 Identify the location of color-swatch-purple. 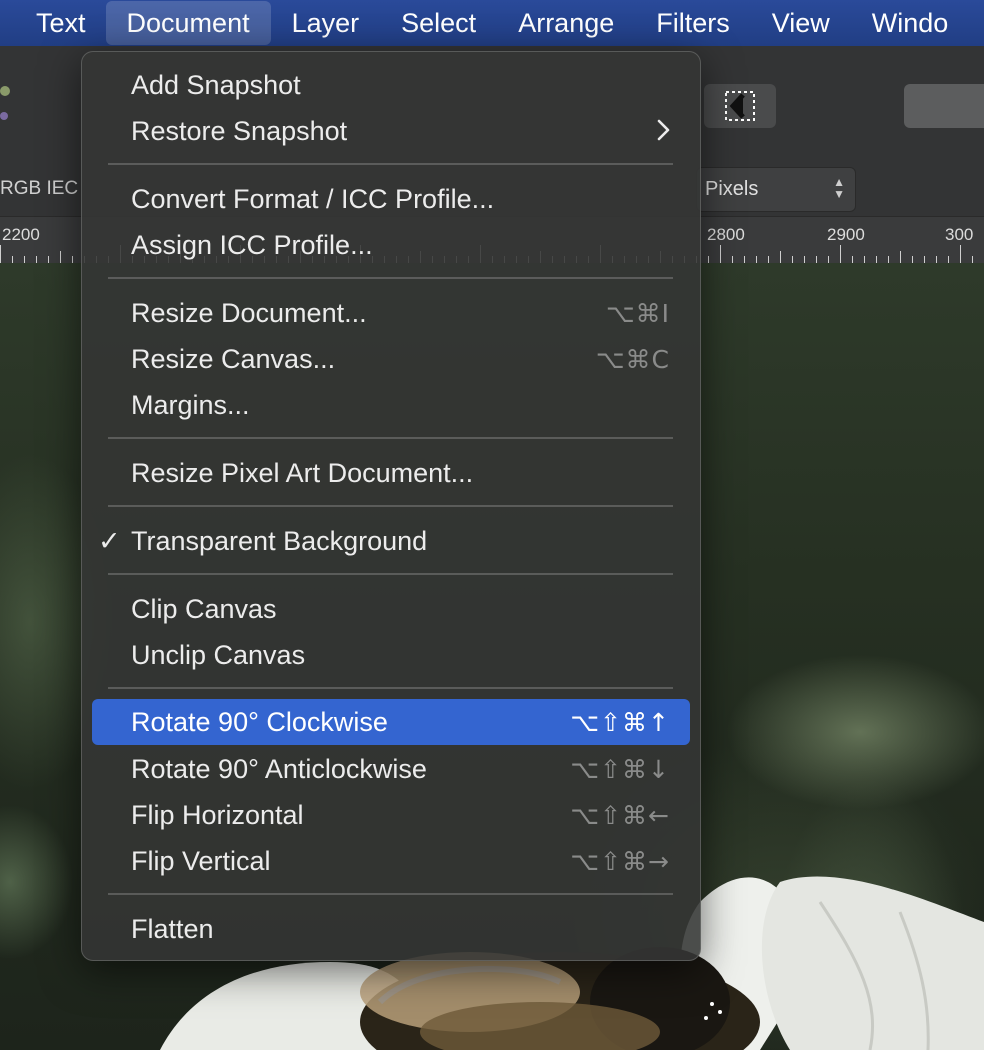
(4, 116).